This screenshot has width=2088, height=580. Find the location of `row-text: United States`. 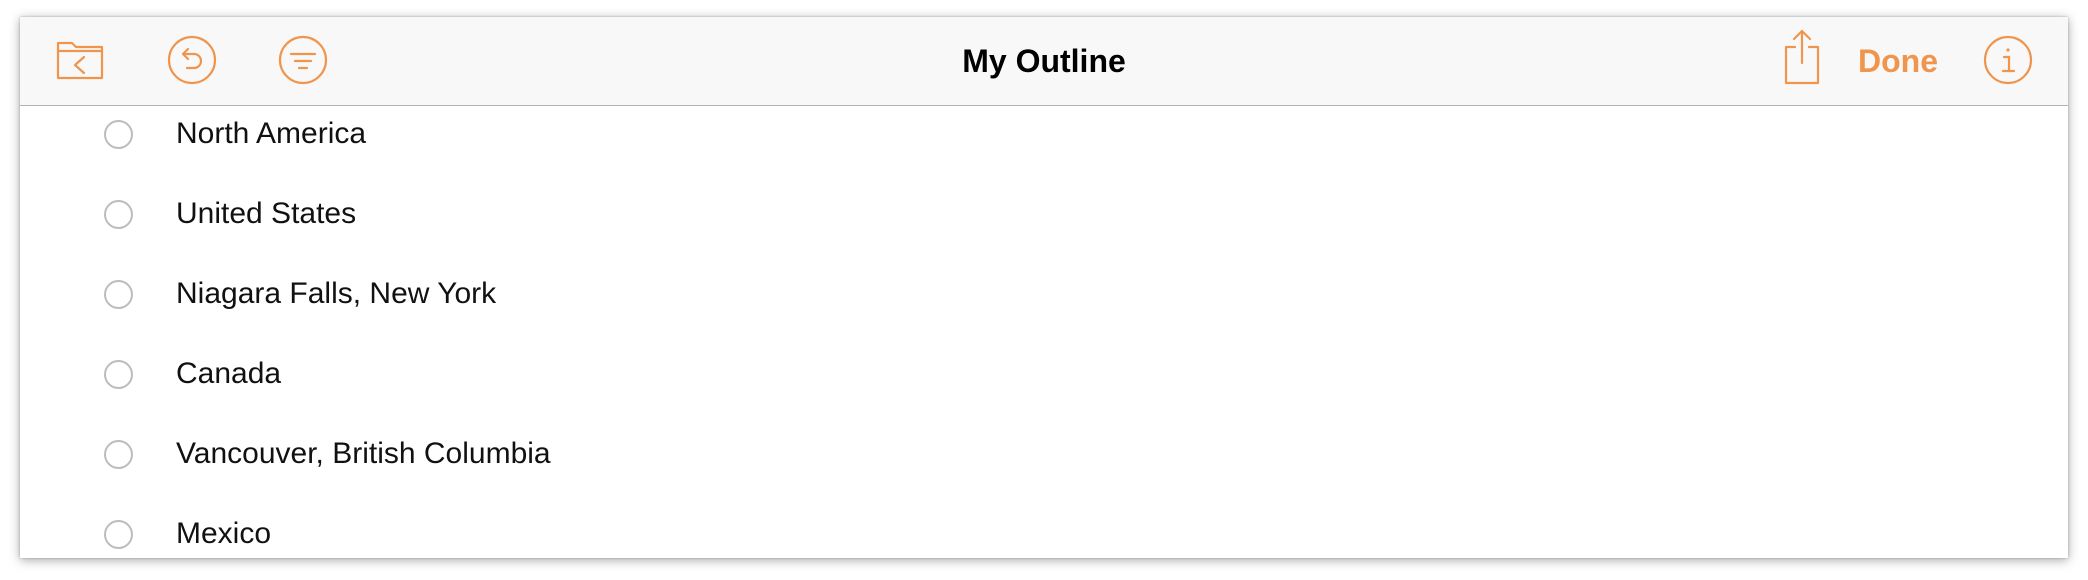

row-text: United States is located at coordinates (266, 214).